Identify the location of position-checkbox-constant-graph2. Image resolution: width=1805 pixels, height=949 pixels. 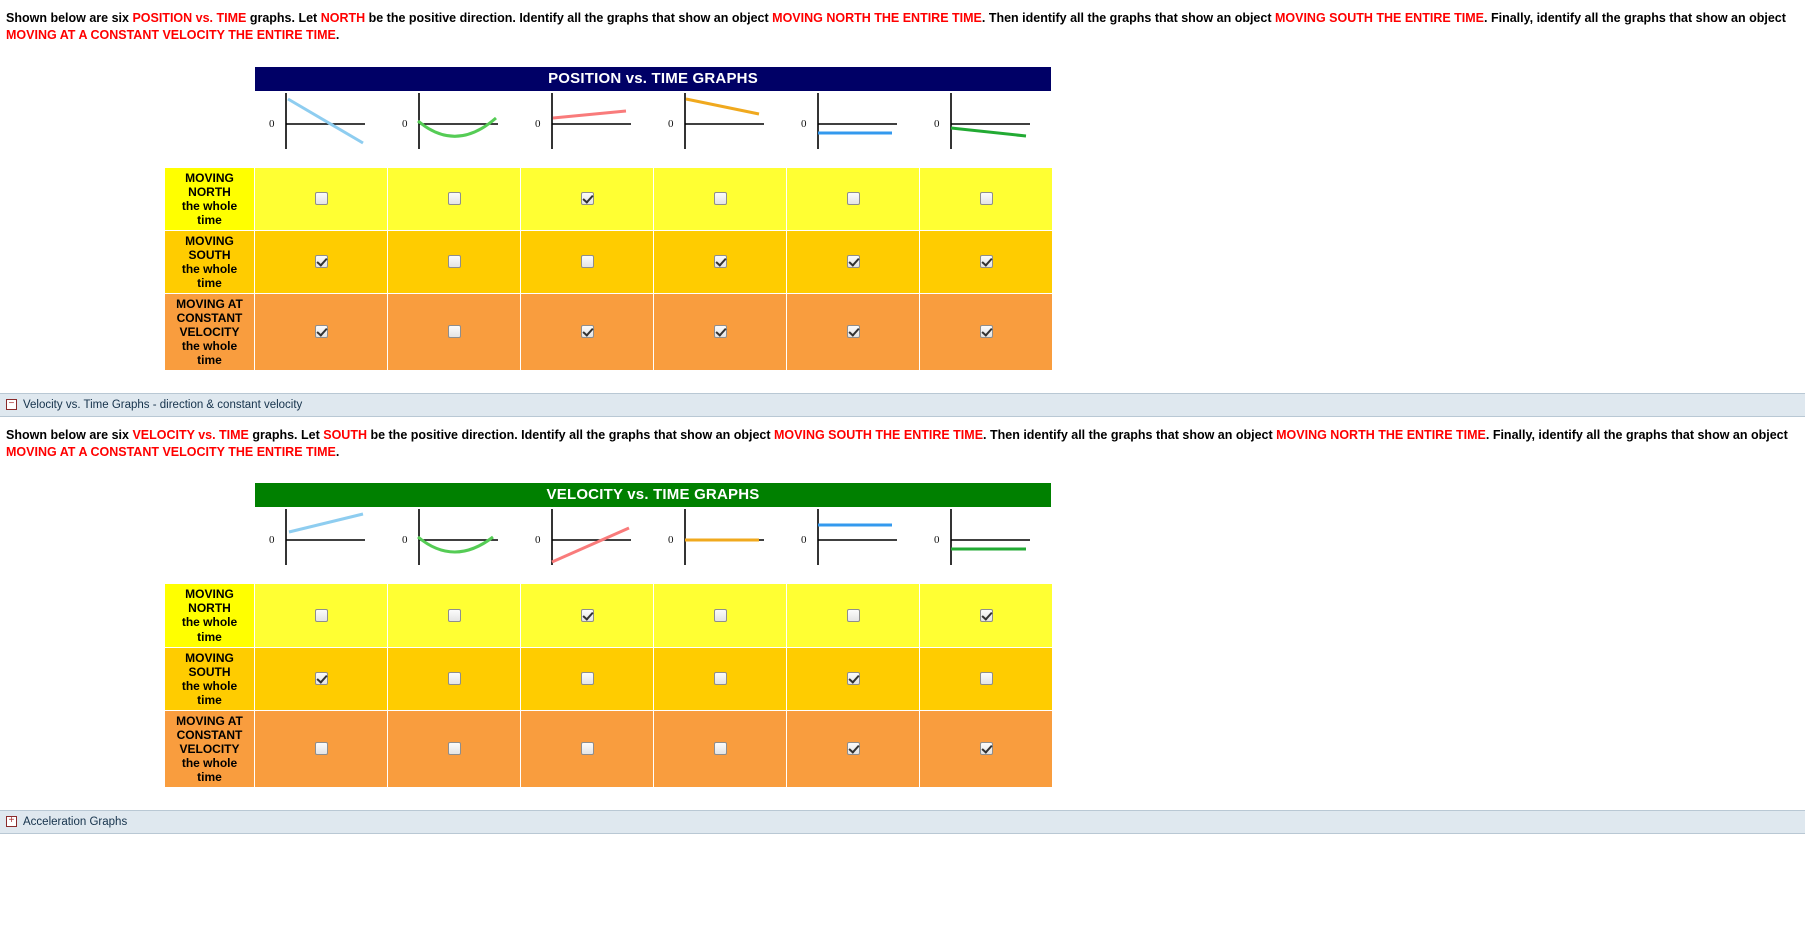
(454, 332).